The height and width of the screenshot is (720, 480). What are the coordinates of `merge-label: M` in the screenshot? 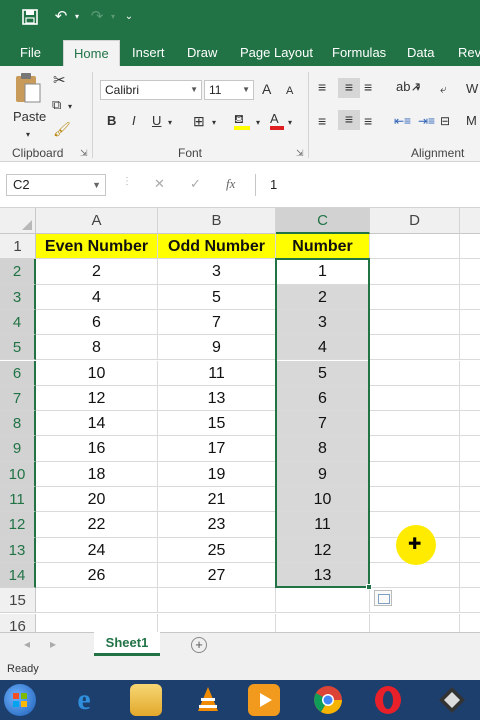 It's located at (471, 121).